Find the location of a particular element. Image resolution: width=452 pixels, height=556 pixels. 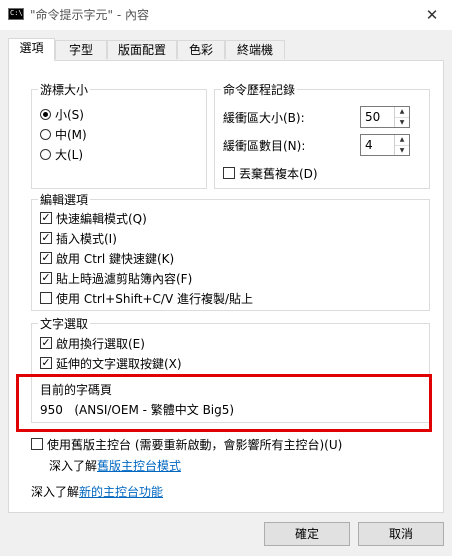

window-title: "命令提示字元" - 內容 is located at coordinates (89, 15).